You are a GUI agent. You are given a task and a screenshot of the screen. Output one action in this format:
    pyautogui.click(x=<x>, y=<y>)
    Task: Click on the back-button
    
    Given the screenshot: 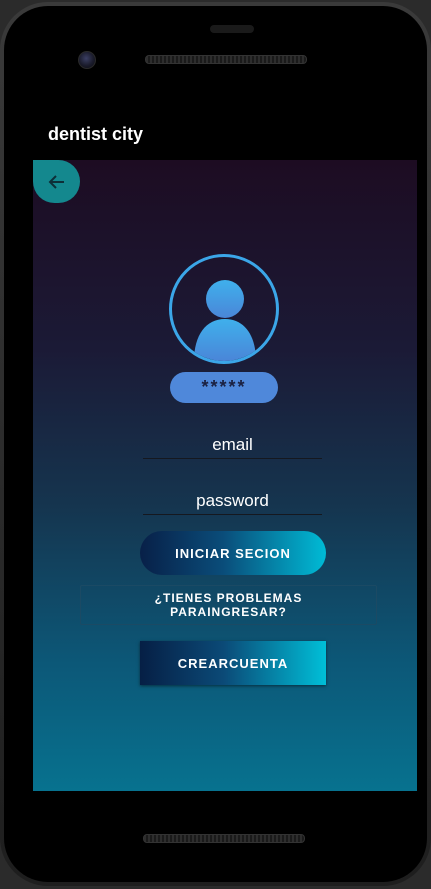 What is the action you would take?
    pyautogui.click(x=56, y=181)
    